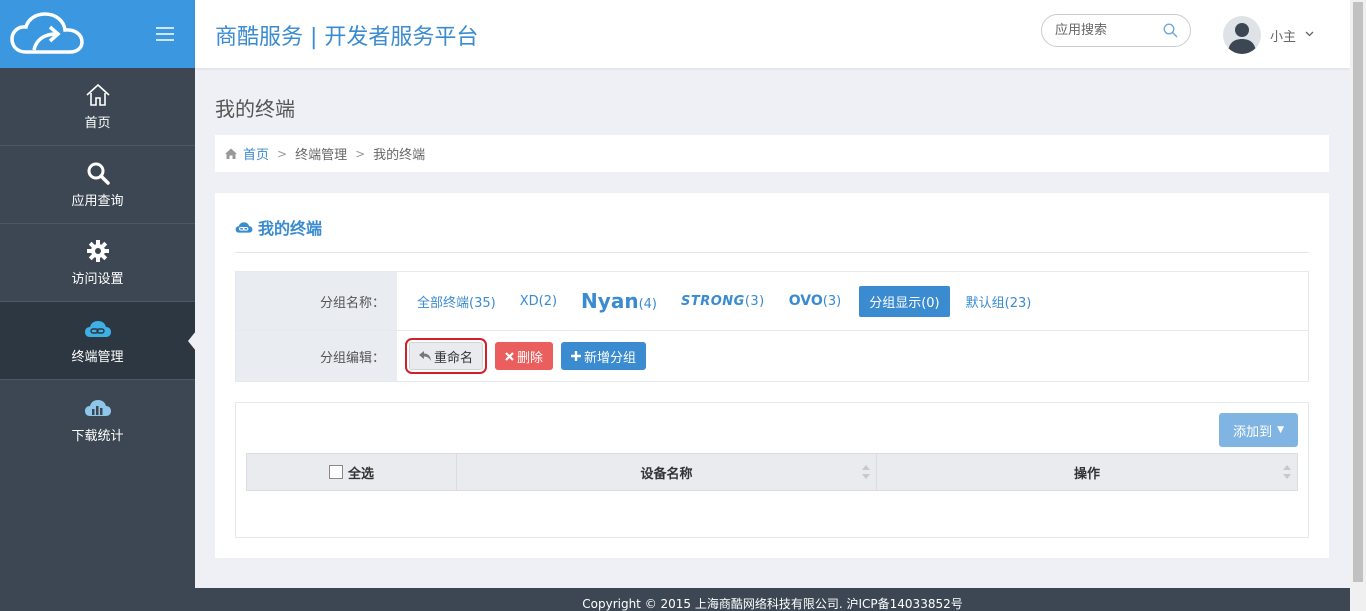 The width and height of the screenshot is (1366, 611). I want to click on sidebar-item-label: 应用查询, so click(97, 201).